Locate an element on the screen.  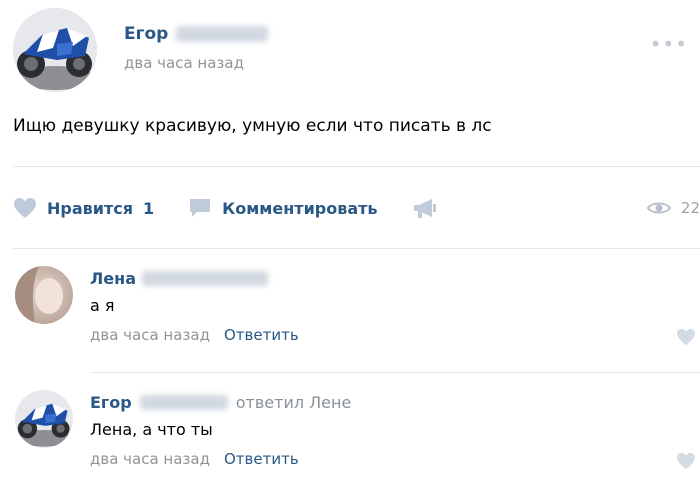
author-row: Егор is located at coordinates (196, 34).